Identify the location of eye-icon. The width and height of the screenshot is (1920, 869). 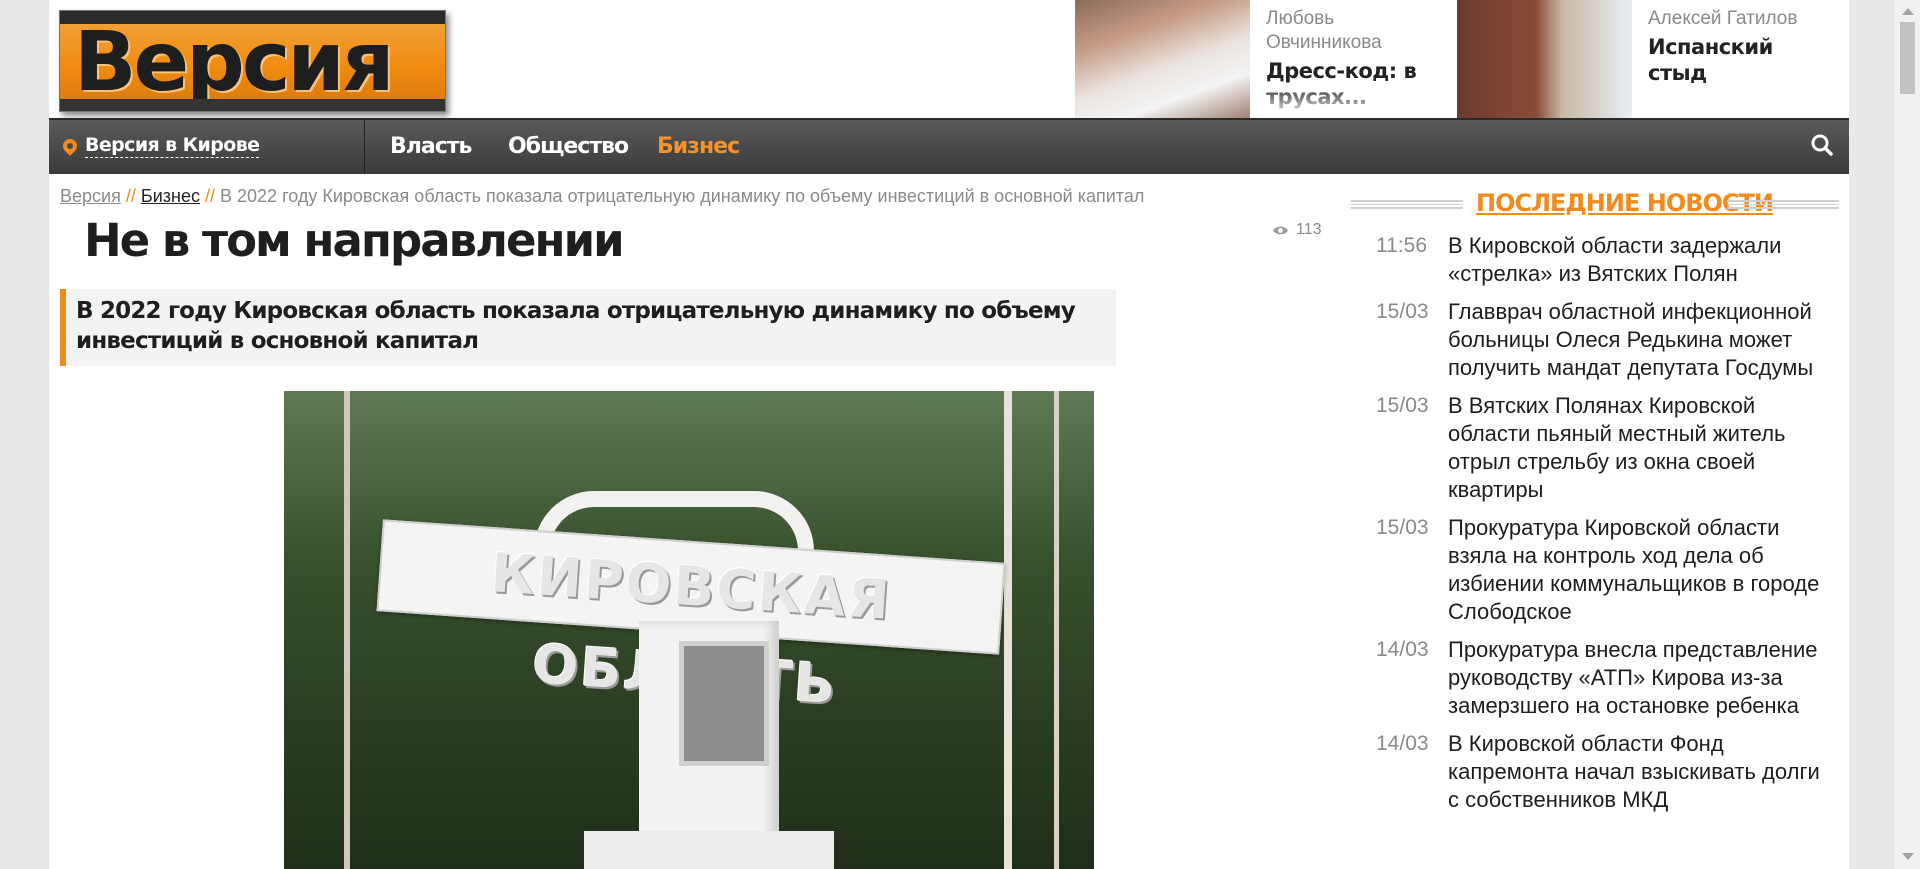
(1280, 230).